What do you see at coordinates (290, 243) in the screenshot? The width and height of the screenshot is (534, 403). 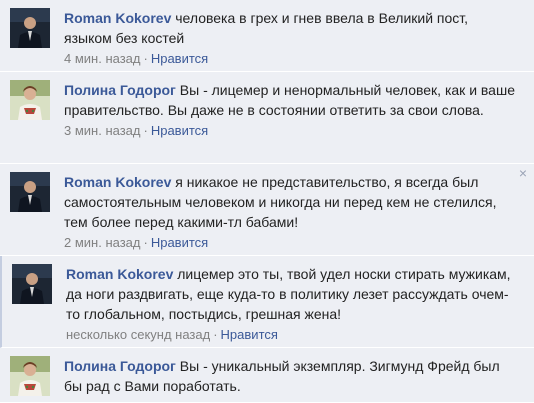 I see `comment-meta: 2 мин. назад · Нравится` at bounding box center [290, 243].